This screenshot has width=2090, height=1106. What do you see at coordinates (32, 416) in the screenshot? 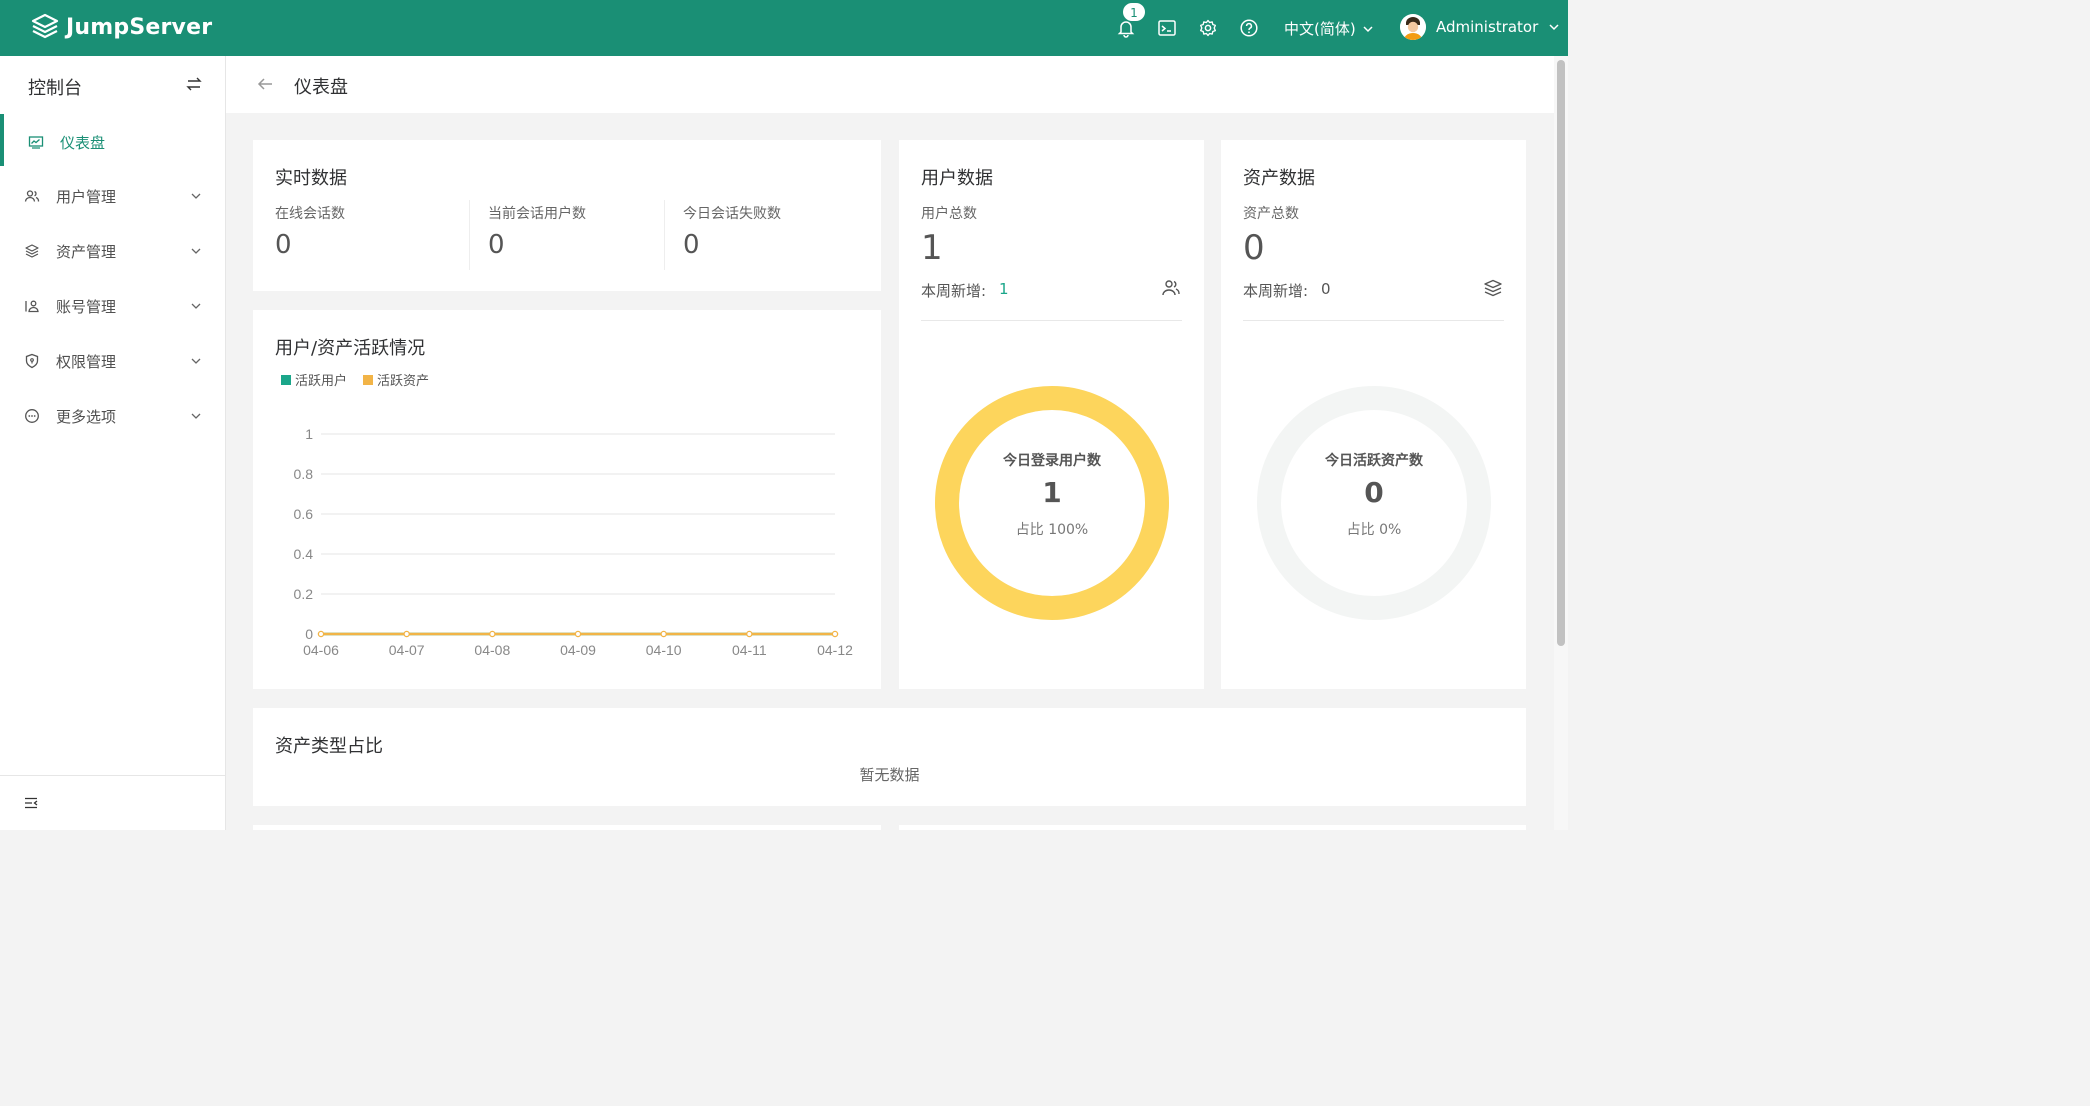
I see `more-icon` at bounding box center [32, 416].